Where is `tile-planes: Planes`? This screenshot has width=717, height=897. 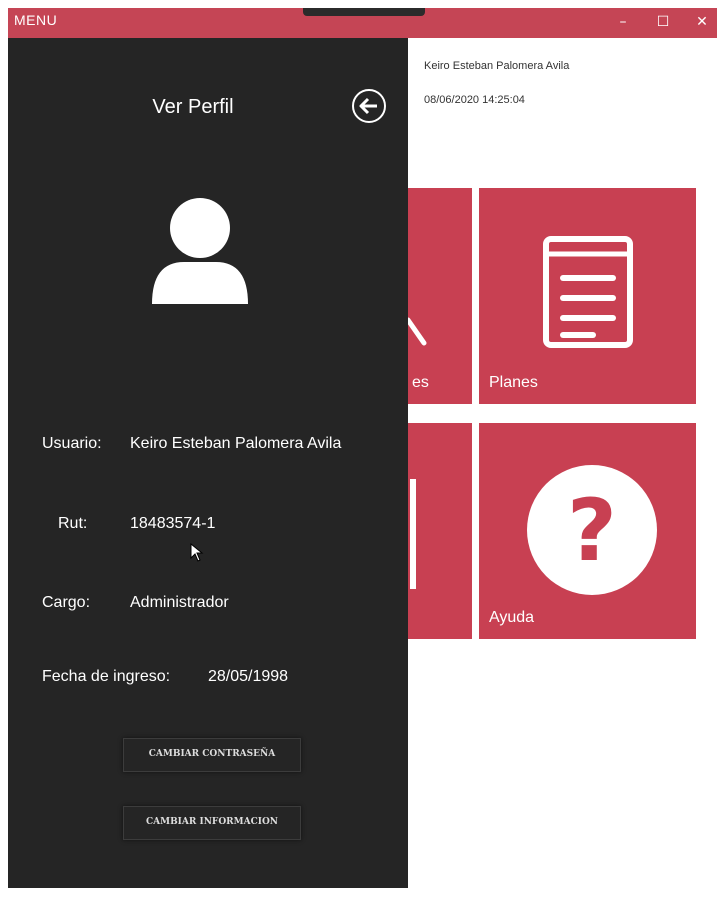
tile-planes: Planes is located at coordinates (587, 296).